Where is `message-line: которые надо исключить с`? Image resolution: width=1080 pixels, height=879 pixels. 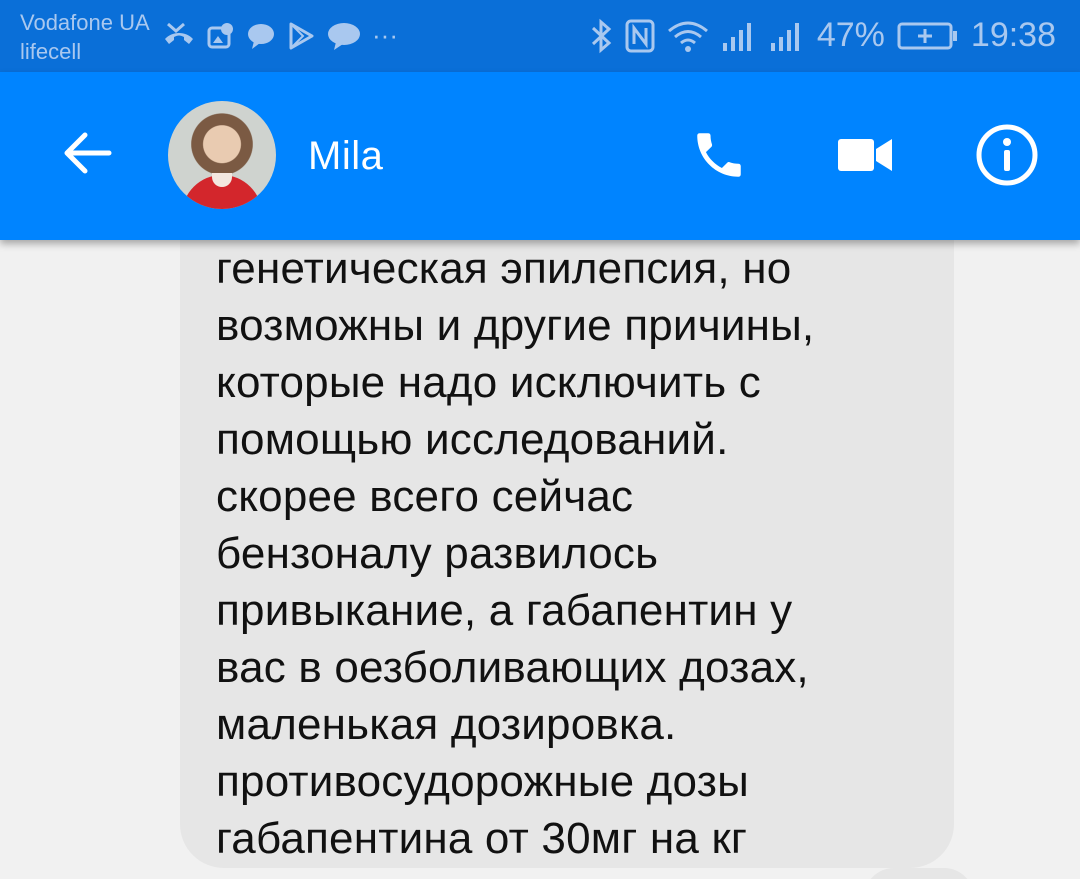
message-line: которые надо исключить с is located at coordinates (488, 382).